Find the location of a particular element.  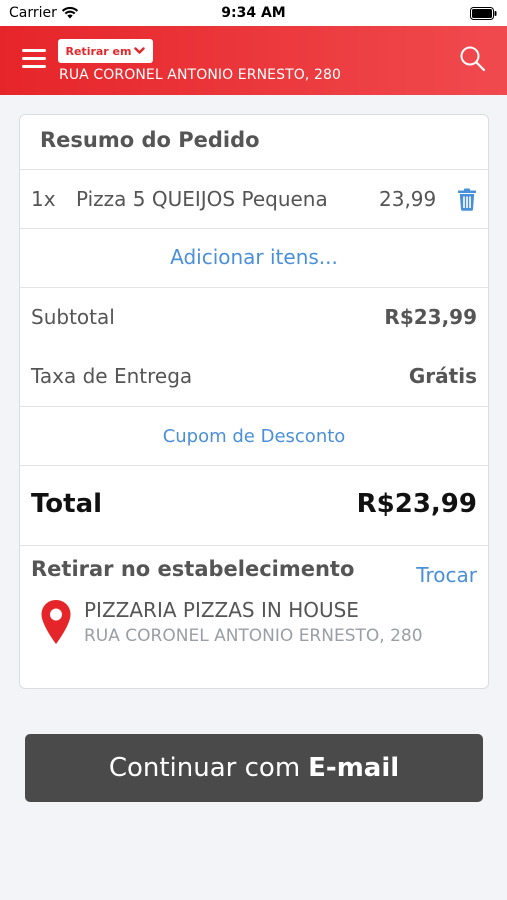

cta-prefix: Continuar com is located at coordinates (204, 768).